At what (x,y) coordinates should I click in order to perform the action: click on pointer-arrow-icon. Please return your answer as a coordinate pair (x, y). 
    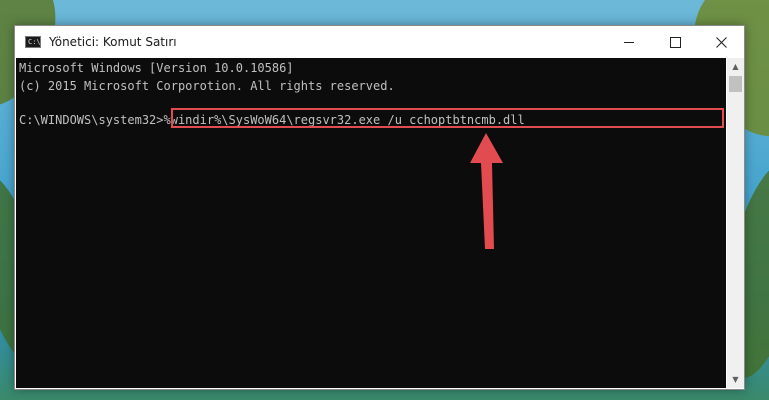
    Looking at the image, I should click on (486, 191).